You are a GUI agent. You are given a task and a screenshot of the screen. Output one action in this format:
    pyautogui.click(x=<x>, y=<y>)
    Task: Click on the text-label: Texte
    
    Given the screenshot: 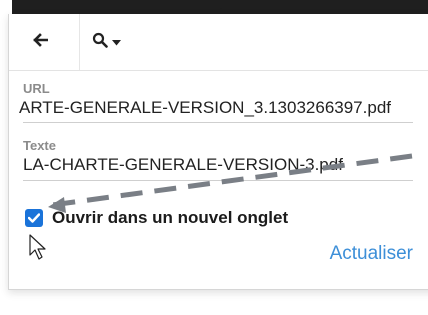 What is the action you would take?
    pyautogui.click(x=39, y=145)
    